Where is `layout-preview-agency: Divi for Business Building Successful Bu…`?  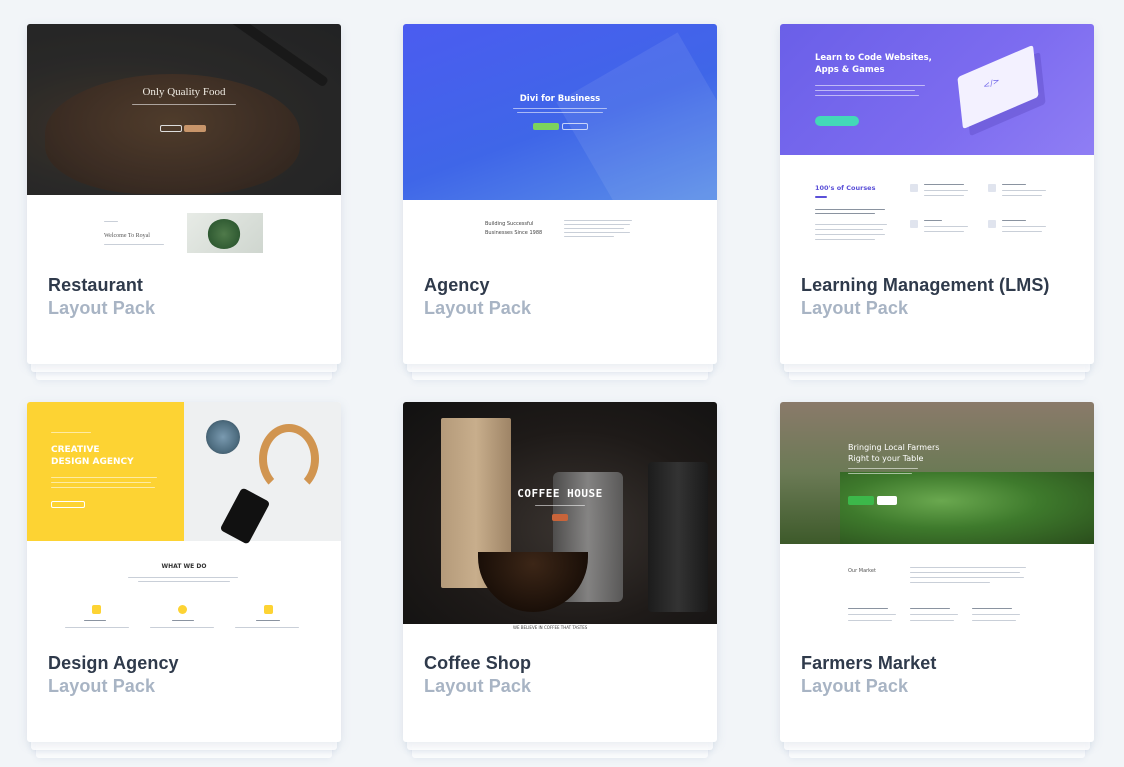 layout-preview-agency: Divi for Business Building Successful Bu… is located at coordinates (560, 139).